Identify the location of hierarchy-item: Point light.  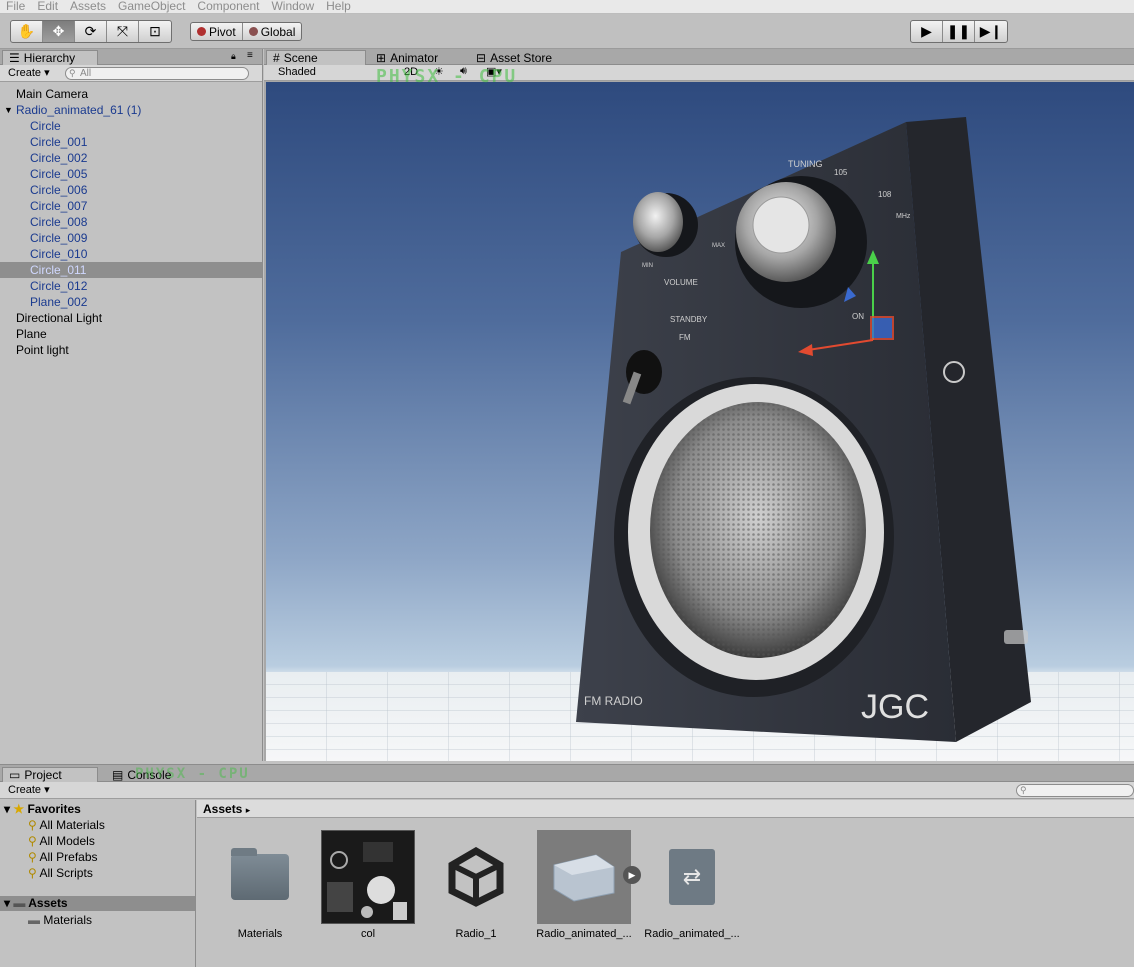
(131, 350).